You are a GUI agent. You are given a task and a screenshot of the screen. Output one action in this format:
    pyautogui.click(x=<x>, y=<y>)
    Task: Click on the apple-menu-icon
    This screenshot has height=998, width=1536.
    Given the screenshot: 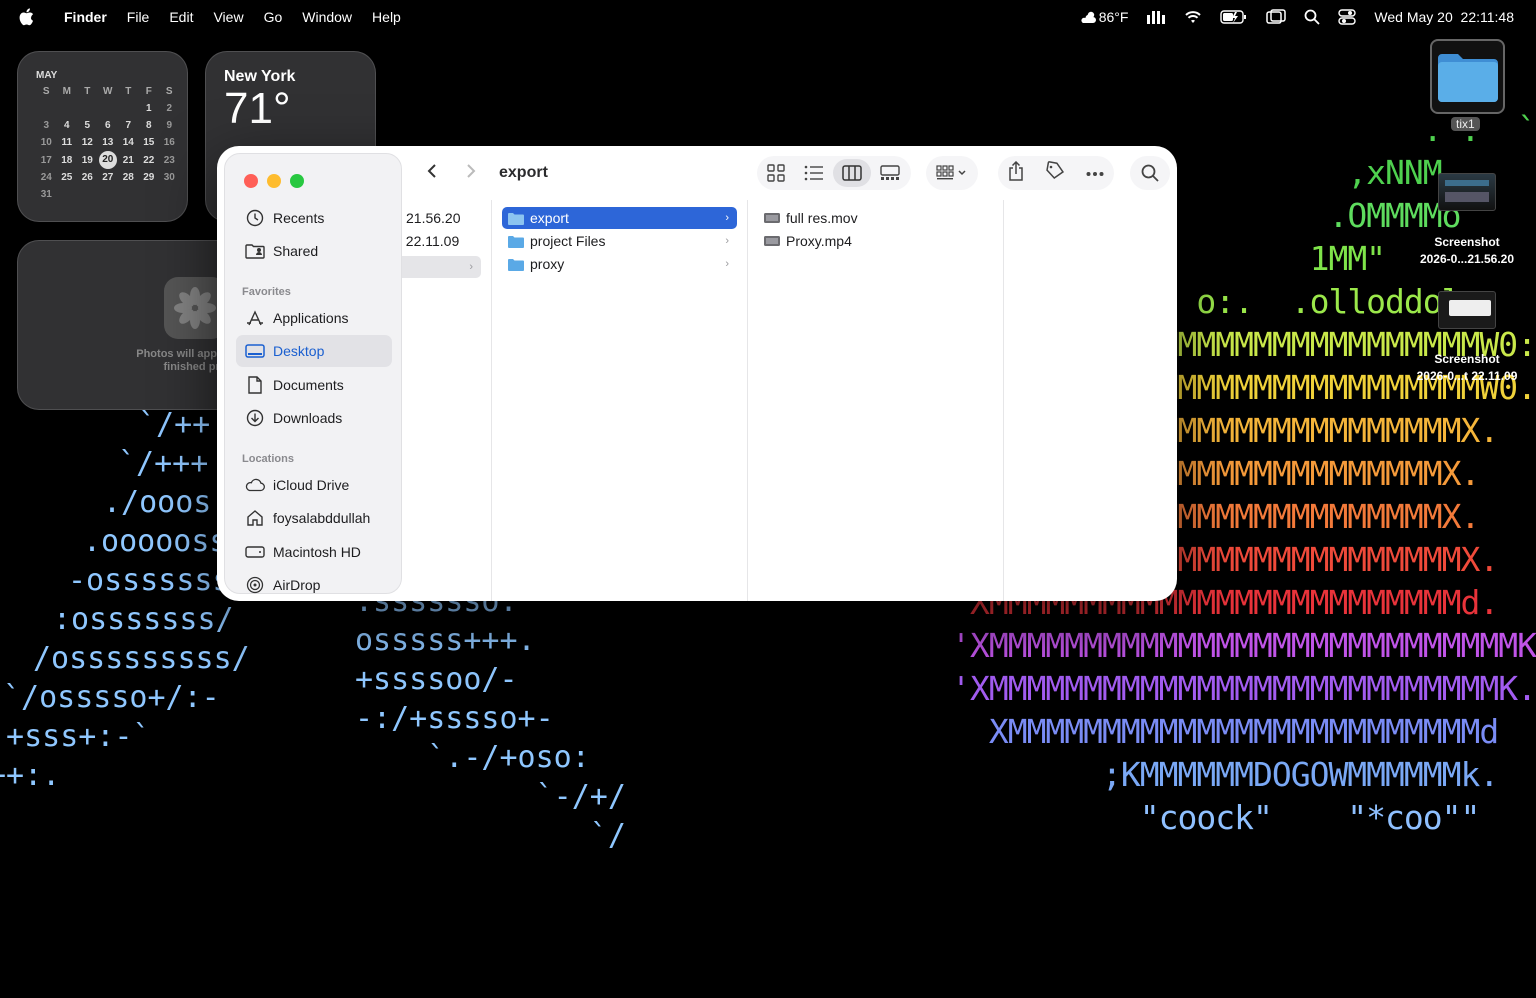 What is the action you would take?
    pyautogui.click(x=31, y=17)
    